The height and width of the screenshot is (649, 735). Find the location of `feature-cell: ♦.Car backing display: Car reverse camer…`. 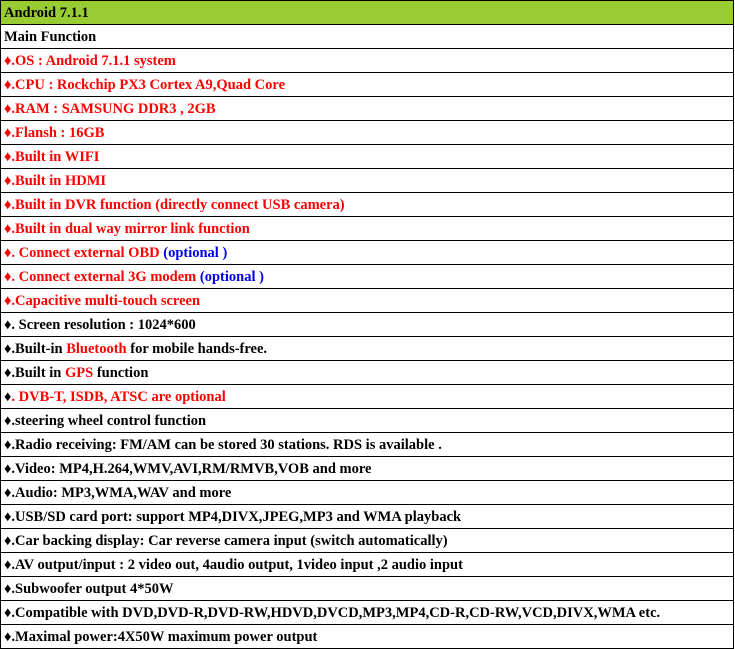

feature-cell: ♦.Car backing display: Car reverse camer… is located at coordinates (367, 540).